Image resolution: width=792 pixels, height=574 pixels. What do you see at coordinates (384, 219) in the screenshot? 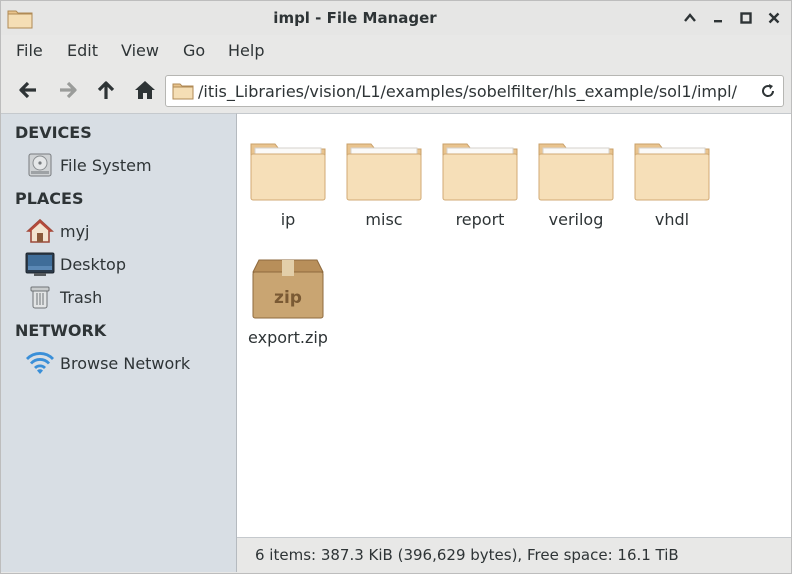
I see `file-name: misc` at bounding box center [384, 219].